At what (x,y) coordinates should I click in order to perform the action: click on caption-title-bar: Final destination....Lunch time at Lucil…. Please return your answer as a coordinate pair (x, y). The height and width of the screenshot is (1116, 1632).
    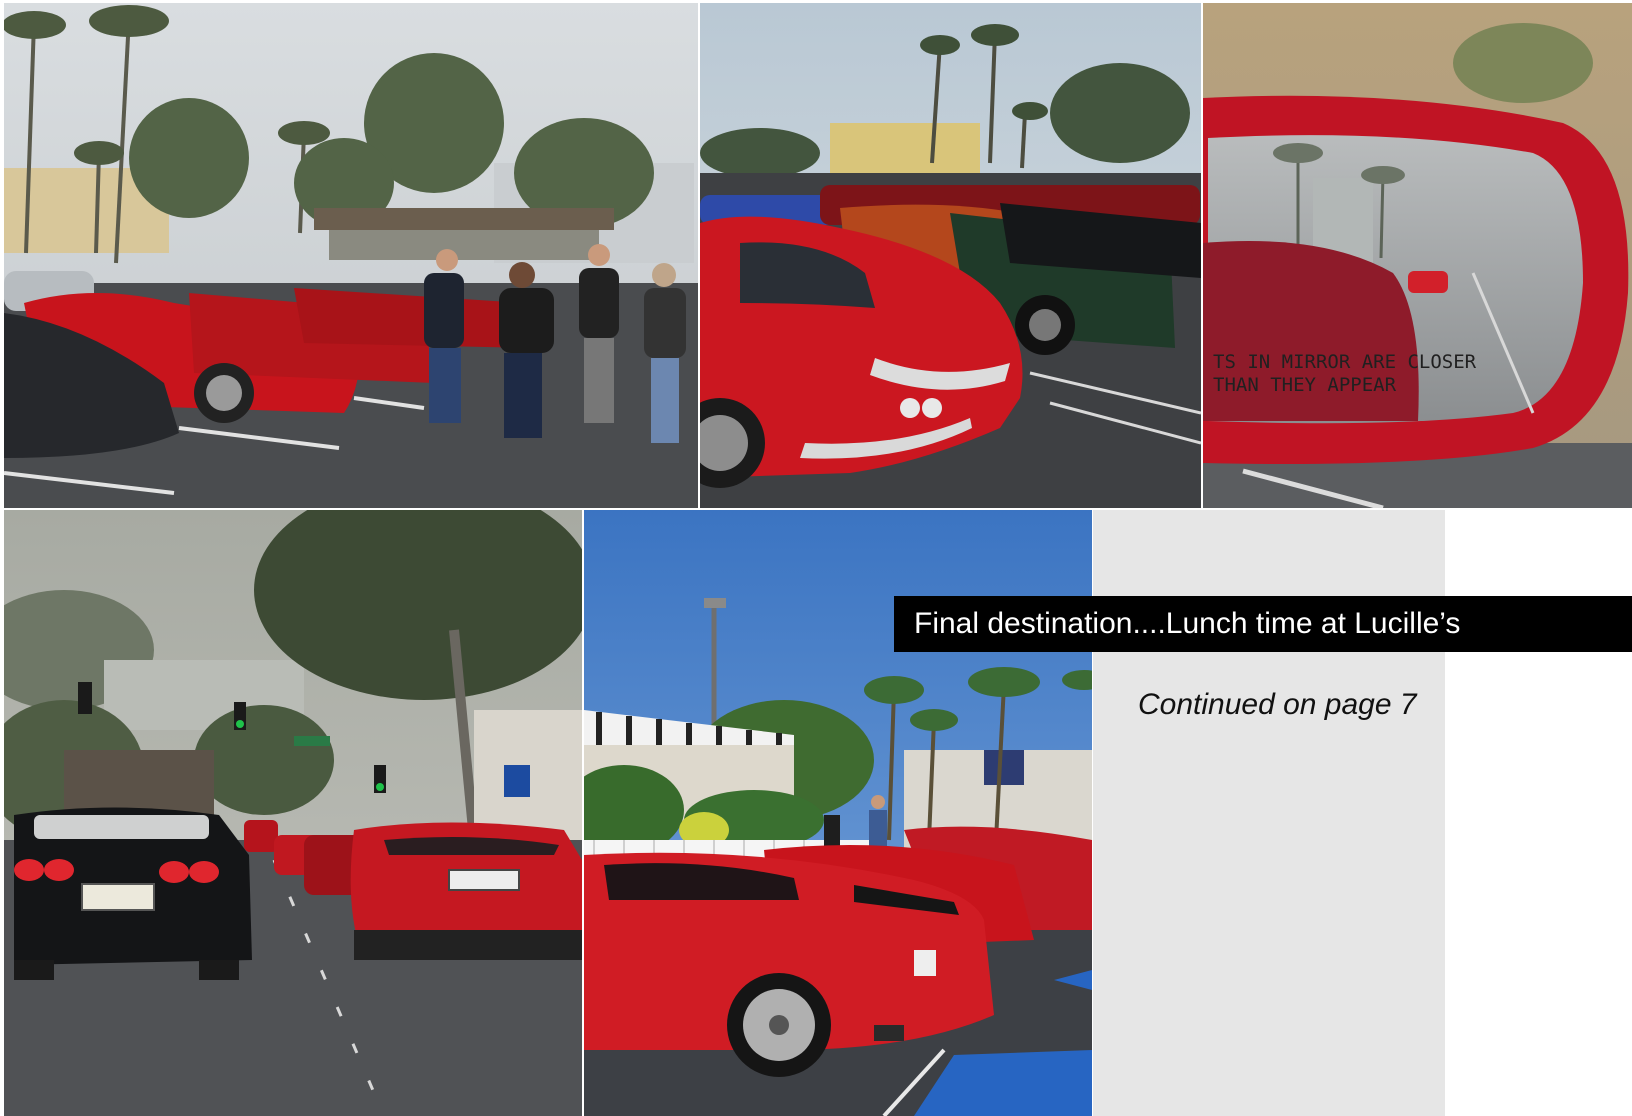
    Looking at the image, I should click on (1263, 624).